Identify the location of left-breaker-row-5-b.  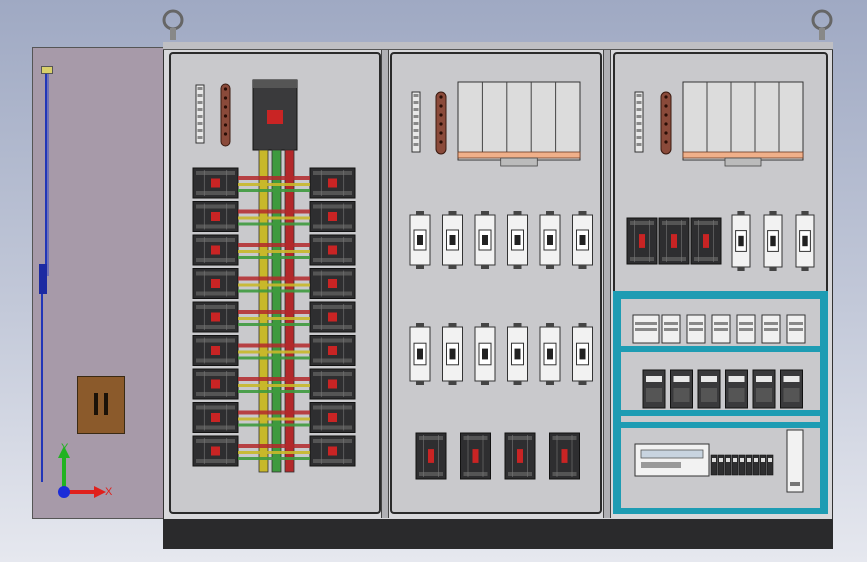
(332, 317).